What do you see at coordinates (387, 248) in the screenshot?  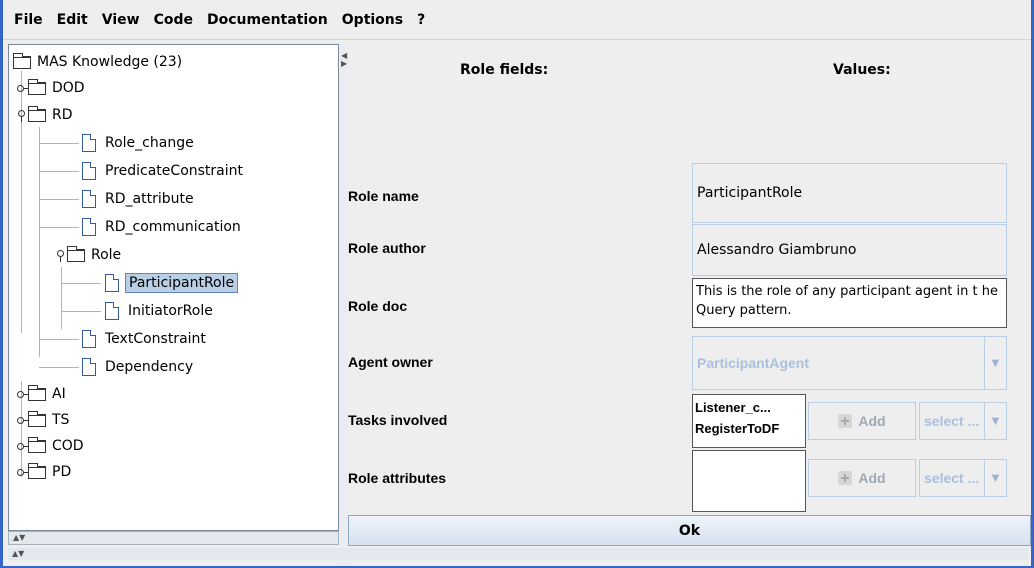 I see `role-author-label: Role author` at bounding box center [387, 248].